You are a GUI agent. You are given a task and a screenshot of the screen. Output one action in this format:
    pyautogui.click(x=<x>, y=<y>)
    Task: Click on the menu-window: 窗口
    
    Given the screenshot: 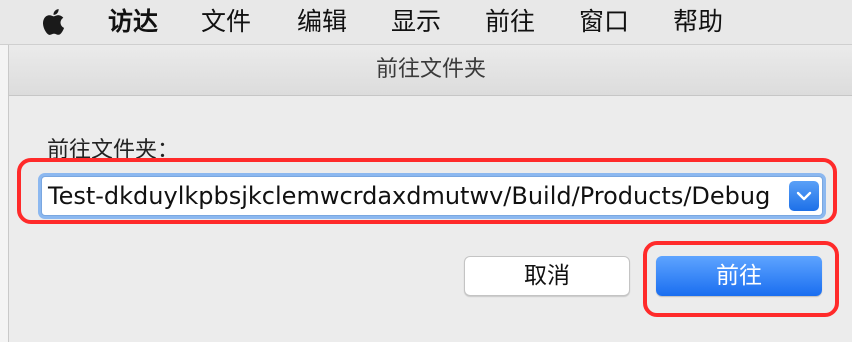 What is the action you would take?
    pyautogui.click(x=604, y=22)
    